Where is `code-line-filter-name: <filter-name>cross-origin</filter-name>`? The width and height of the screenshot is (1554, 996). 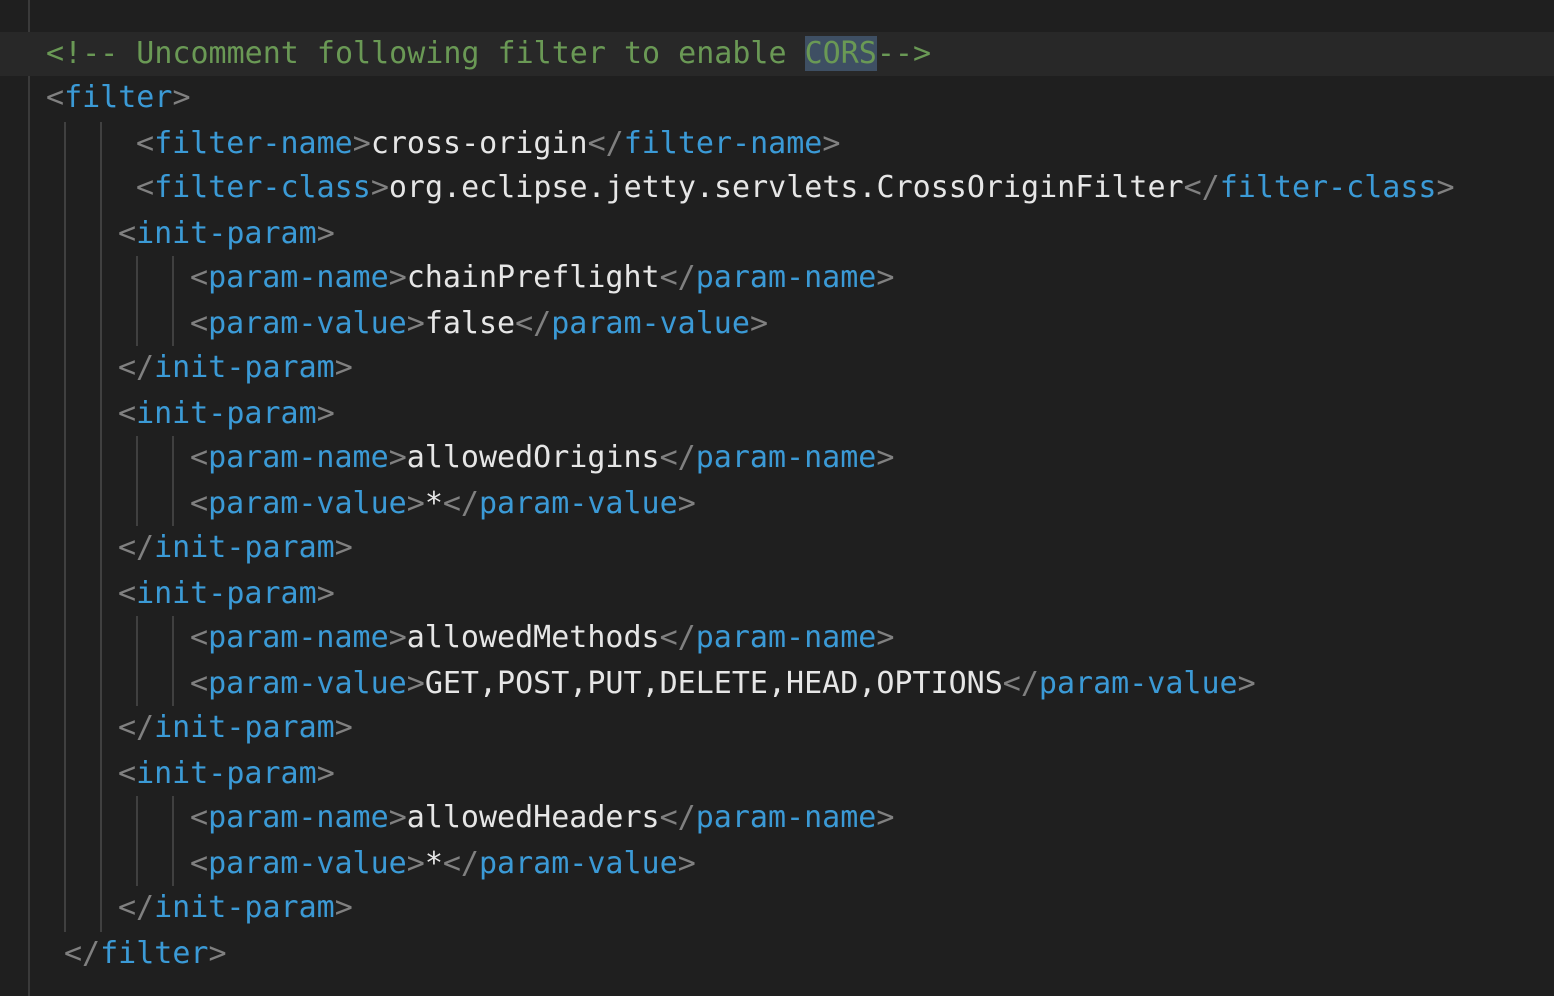 code-line-filter-name: <filter-name>cross-origin</filter-name> is located at coordinates (488, 144).